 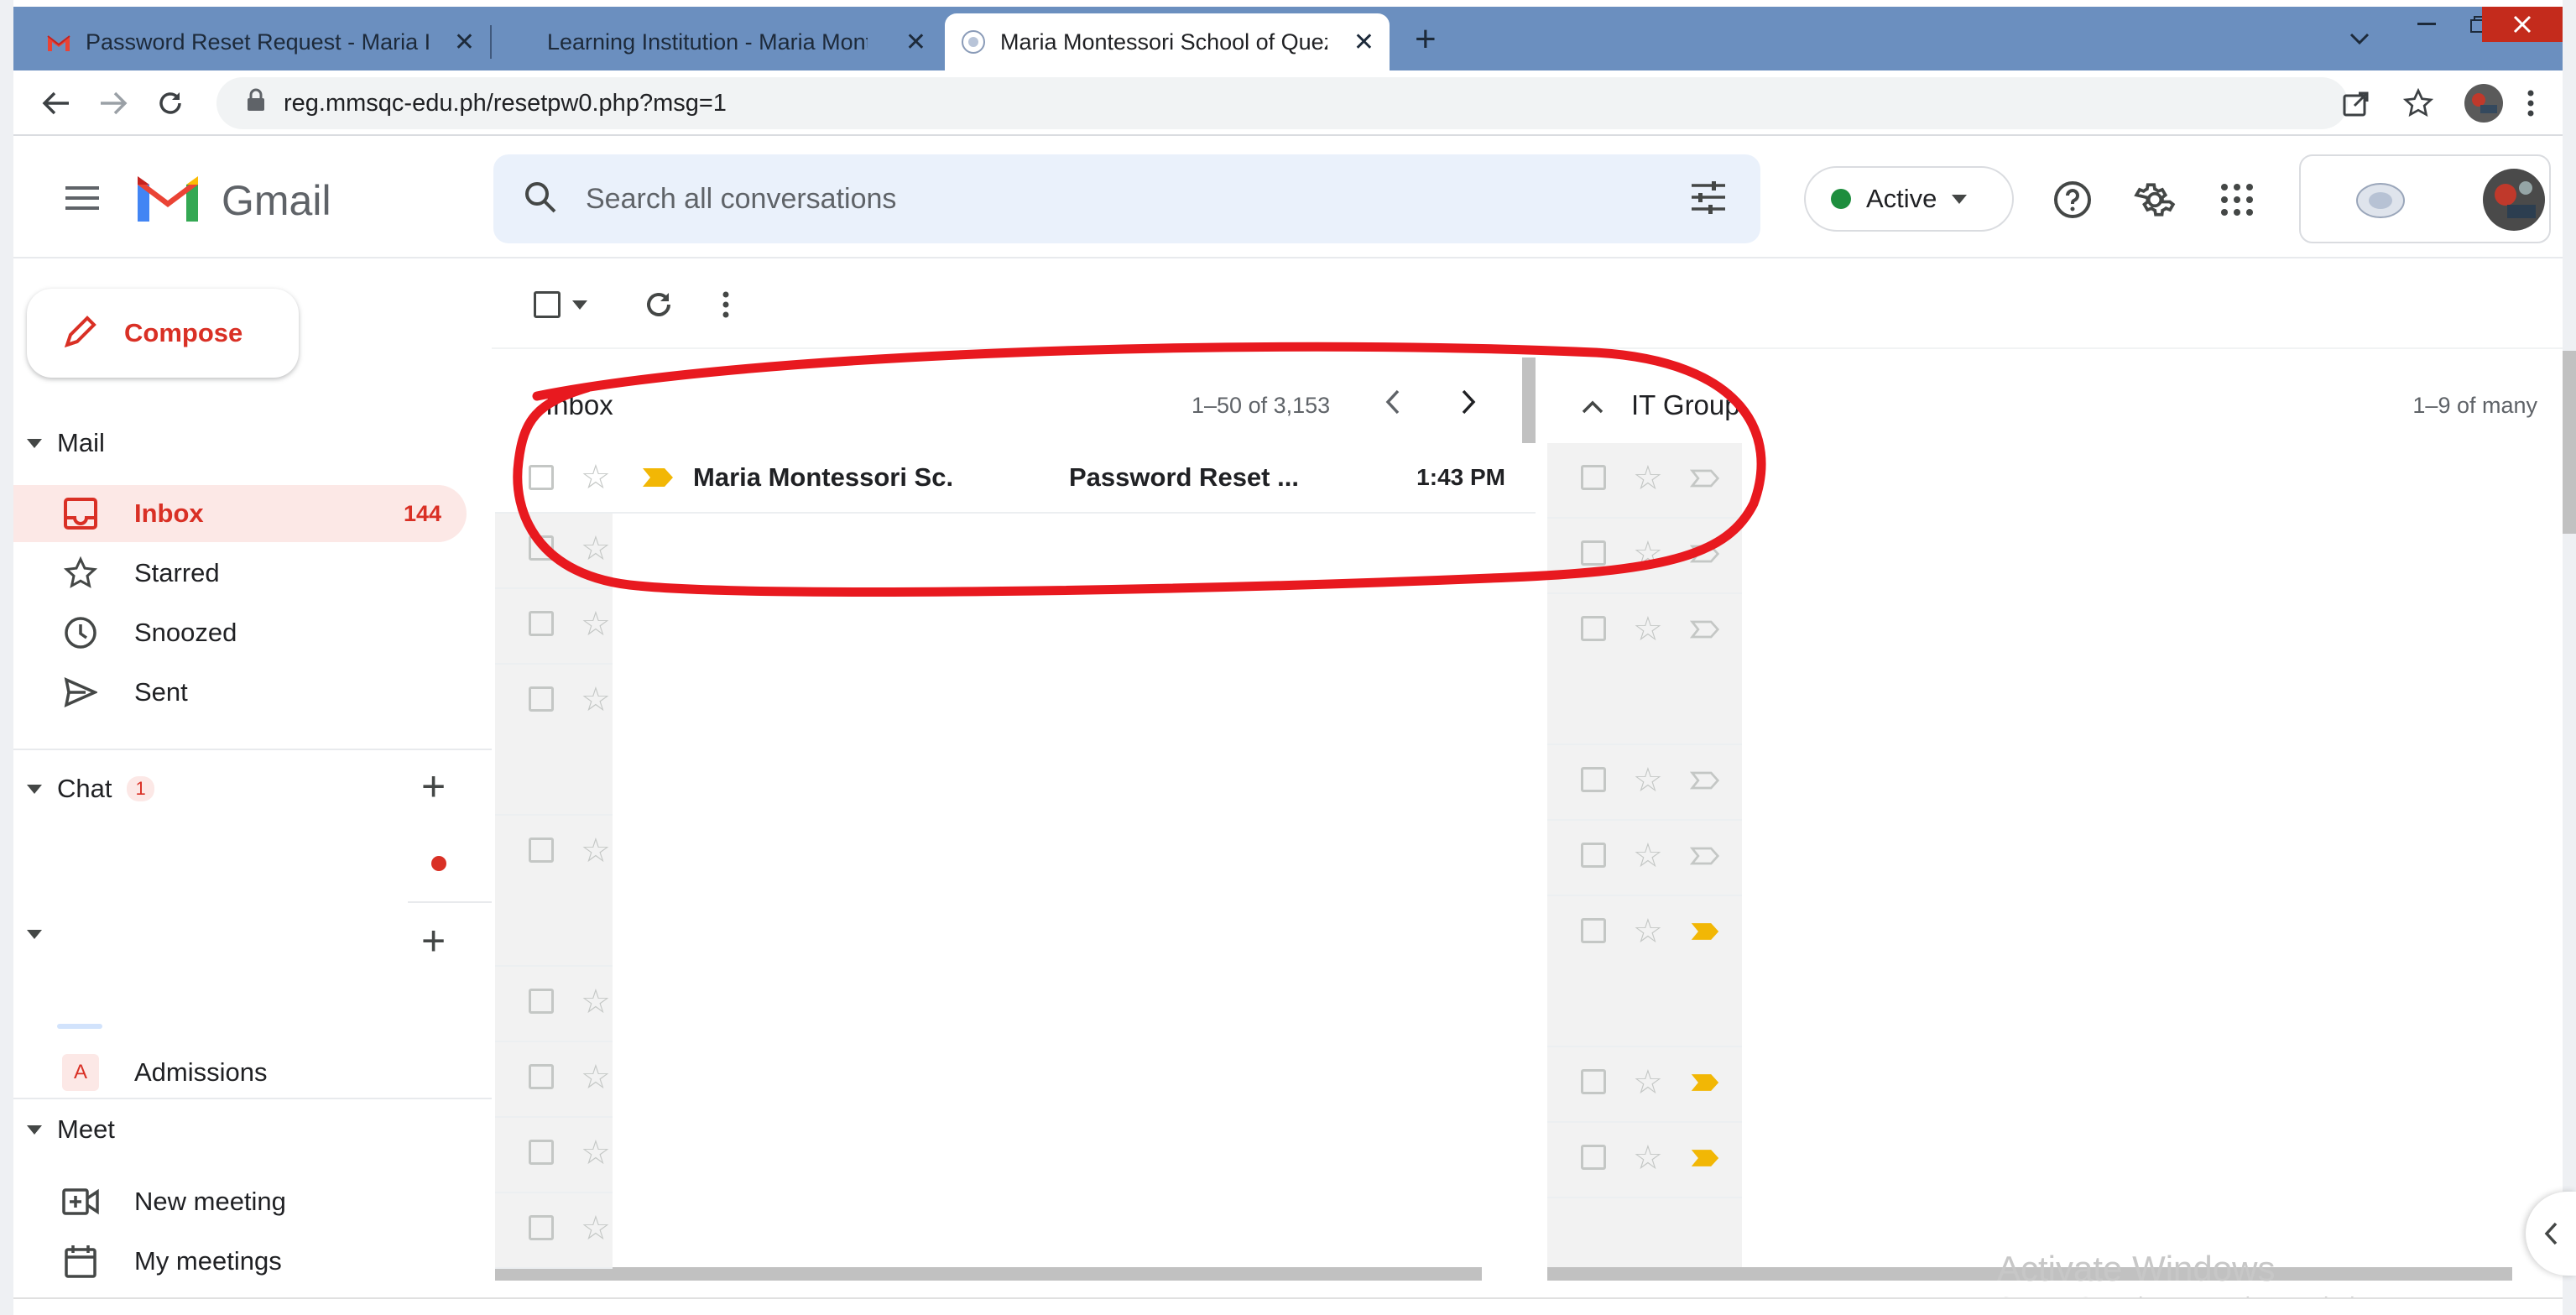 I want to click on new-tab-button: +, so click(x=1426, y=39).